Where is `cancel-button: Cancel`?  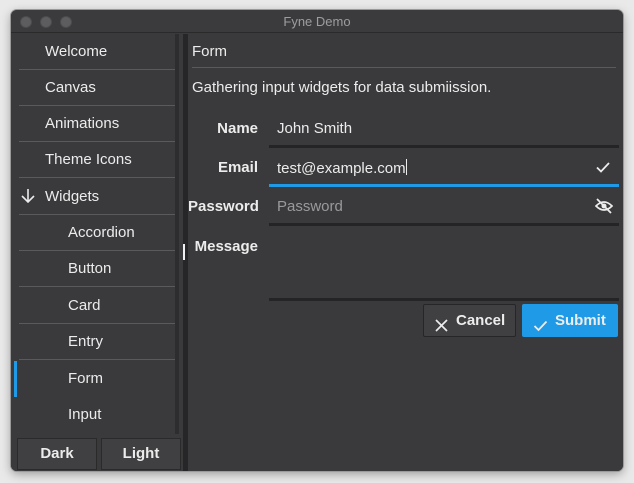 cancel-button: Cancel is located at coordinates (469, 320).